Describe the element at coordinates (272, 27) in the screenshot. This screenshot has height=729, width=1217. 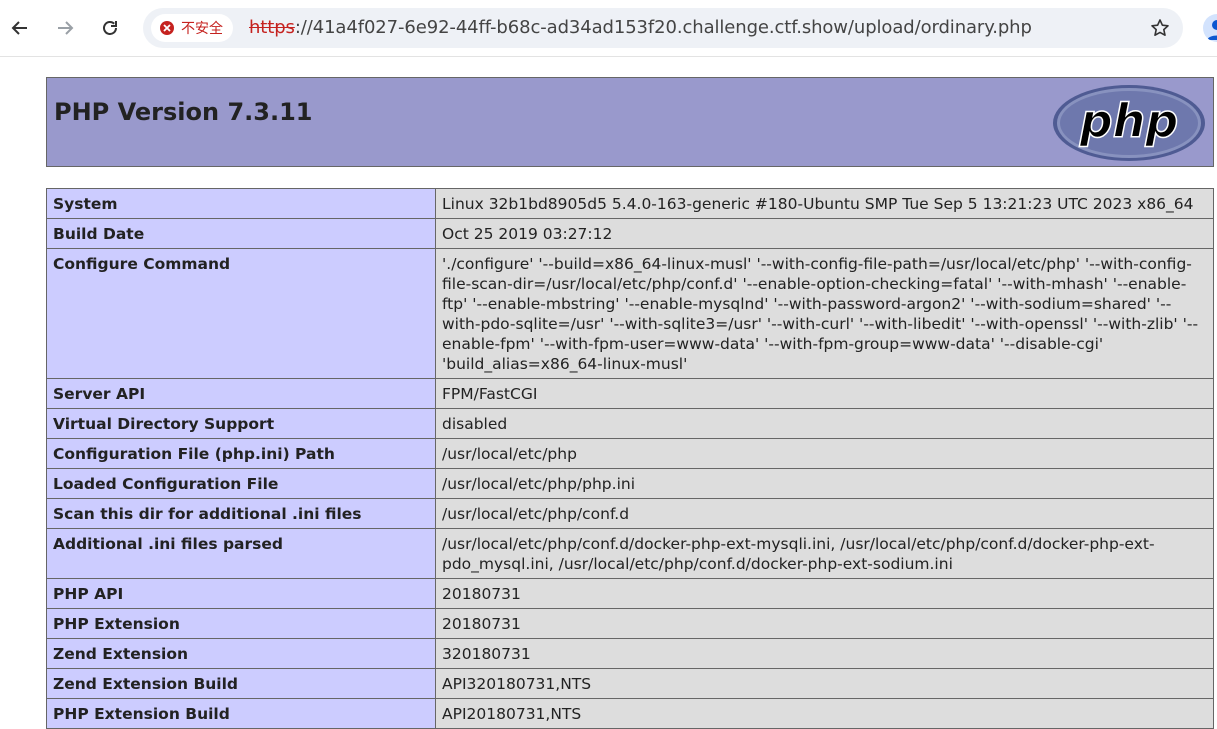
I see `url-scheme: https` at that location.